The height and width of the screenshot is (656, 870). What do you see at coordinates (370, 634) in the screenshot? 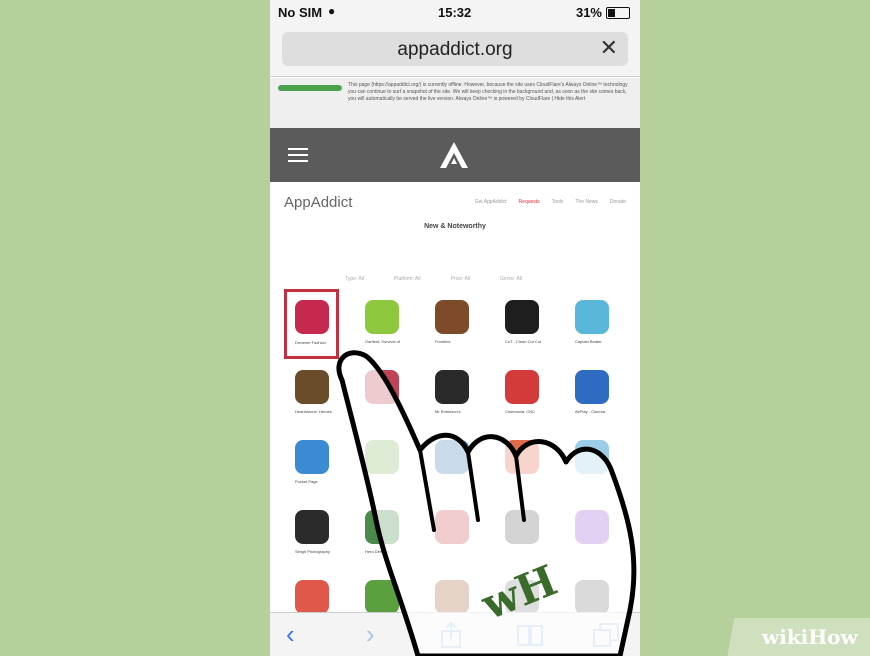
I see `chevron-right-icon: ›` at bounding box center [370, 634].